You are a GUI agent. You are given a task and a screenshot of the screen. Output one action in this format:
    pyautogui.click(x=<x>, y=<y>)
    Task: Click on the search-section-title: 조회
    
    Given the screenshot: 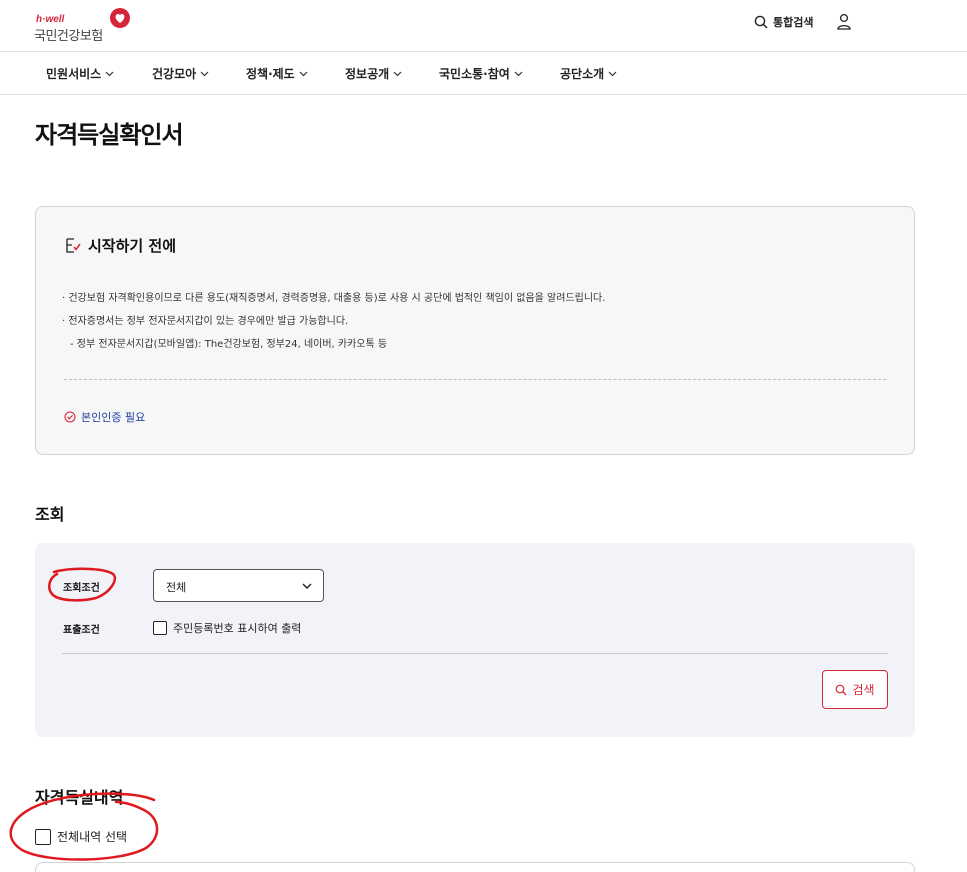 What is the action you would take?
    pyautogui.click(x=50, y=514)
    